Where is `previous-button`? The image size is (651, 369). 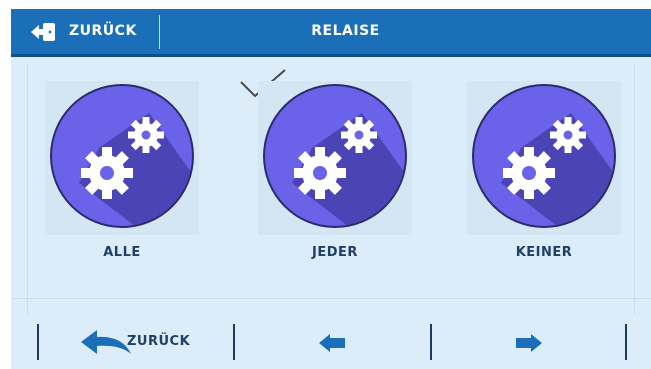
previous-button is located at coordinates (332, 343).